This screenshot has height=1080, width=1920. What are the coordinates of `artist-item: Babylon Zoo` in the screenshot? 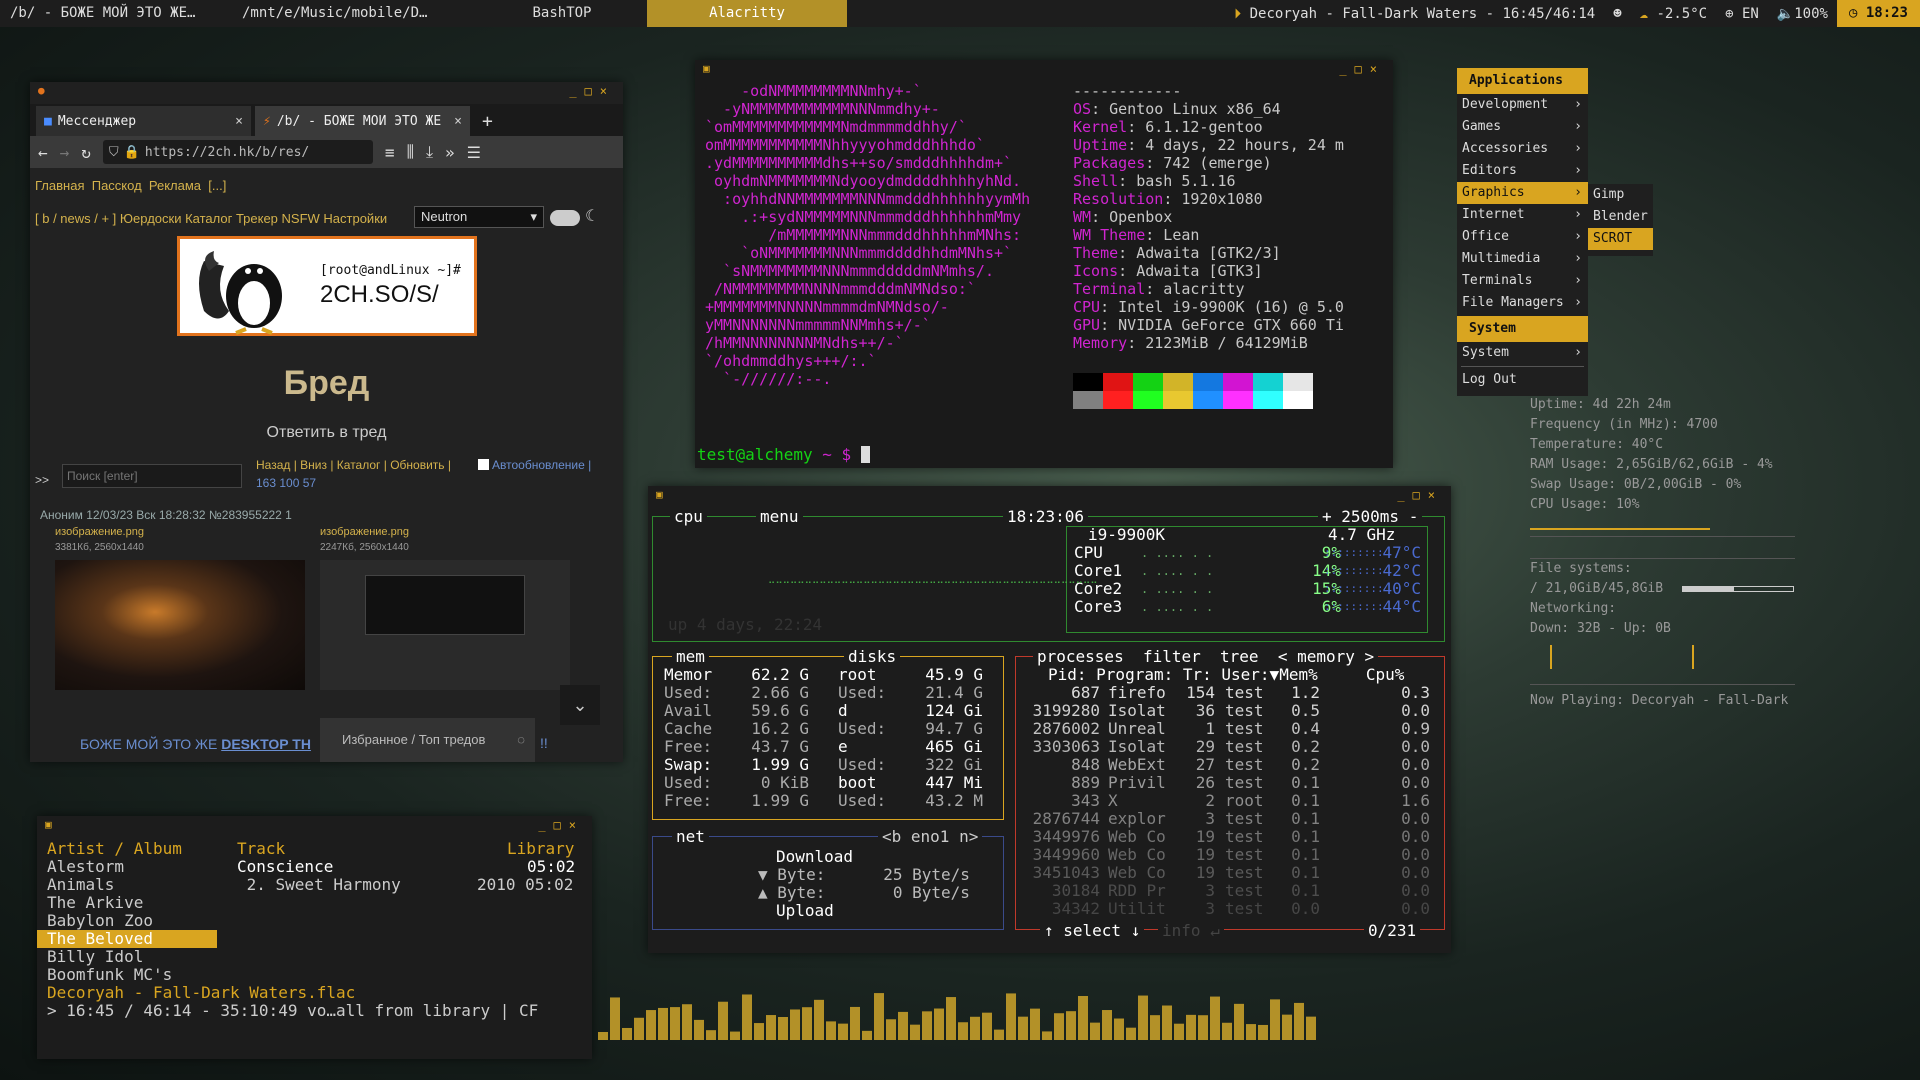 It's located at (127, 921).